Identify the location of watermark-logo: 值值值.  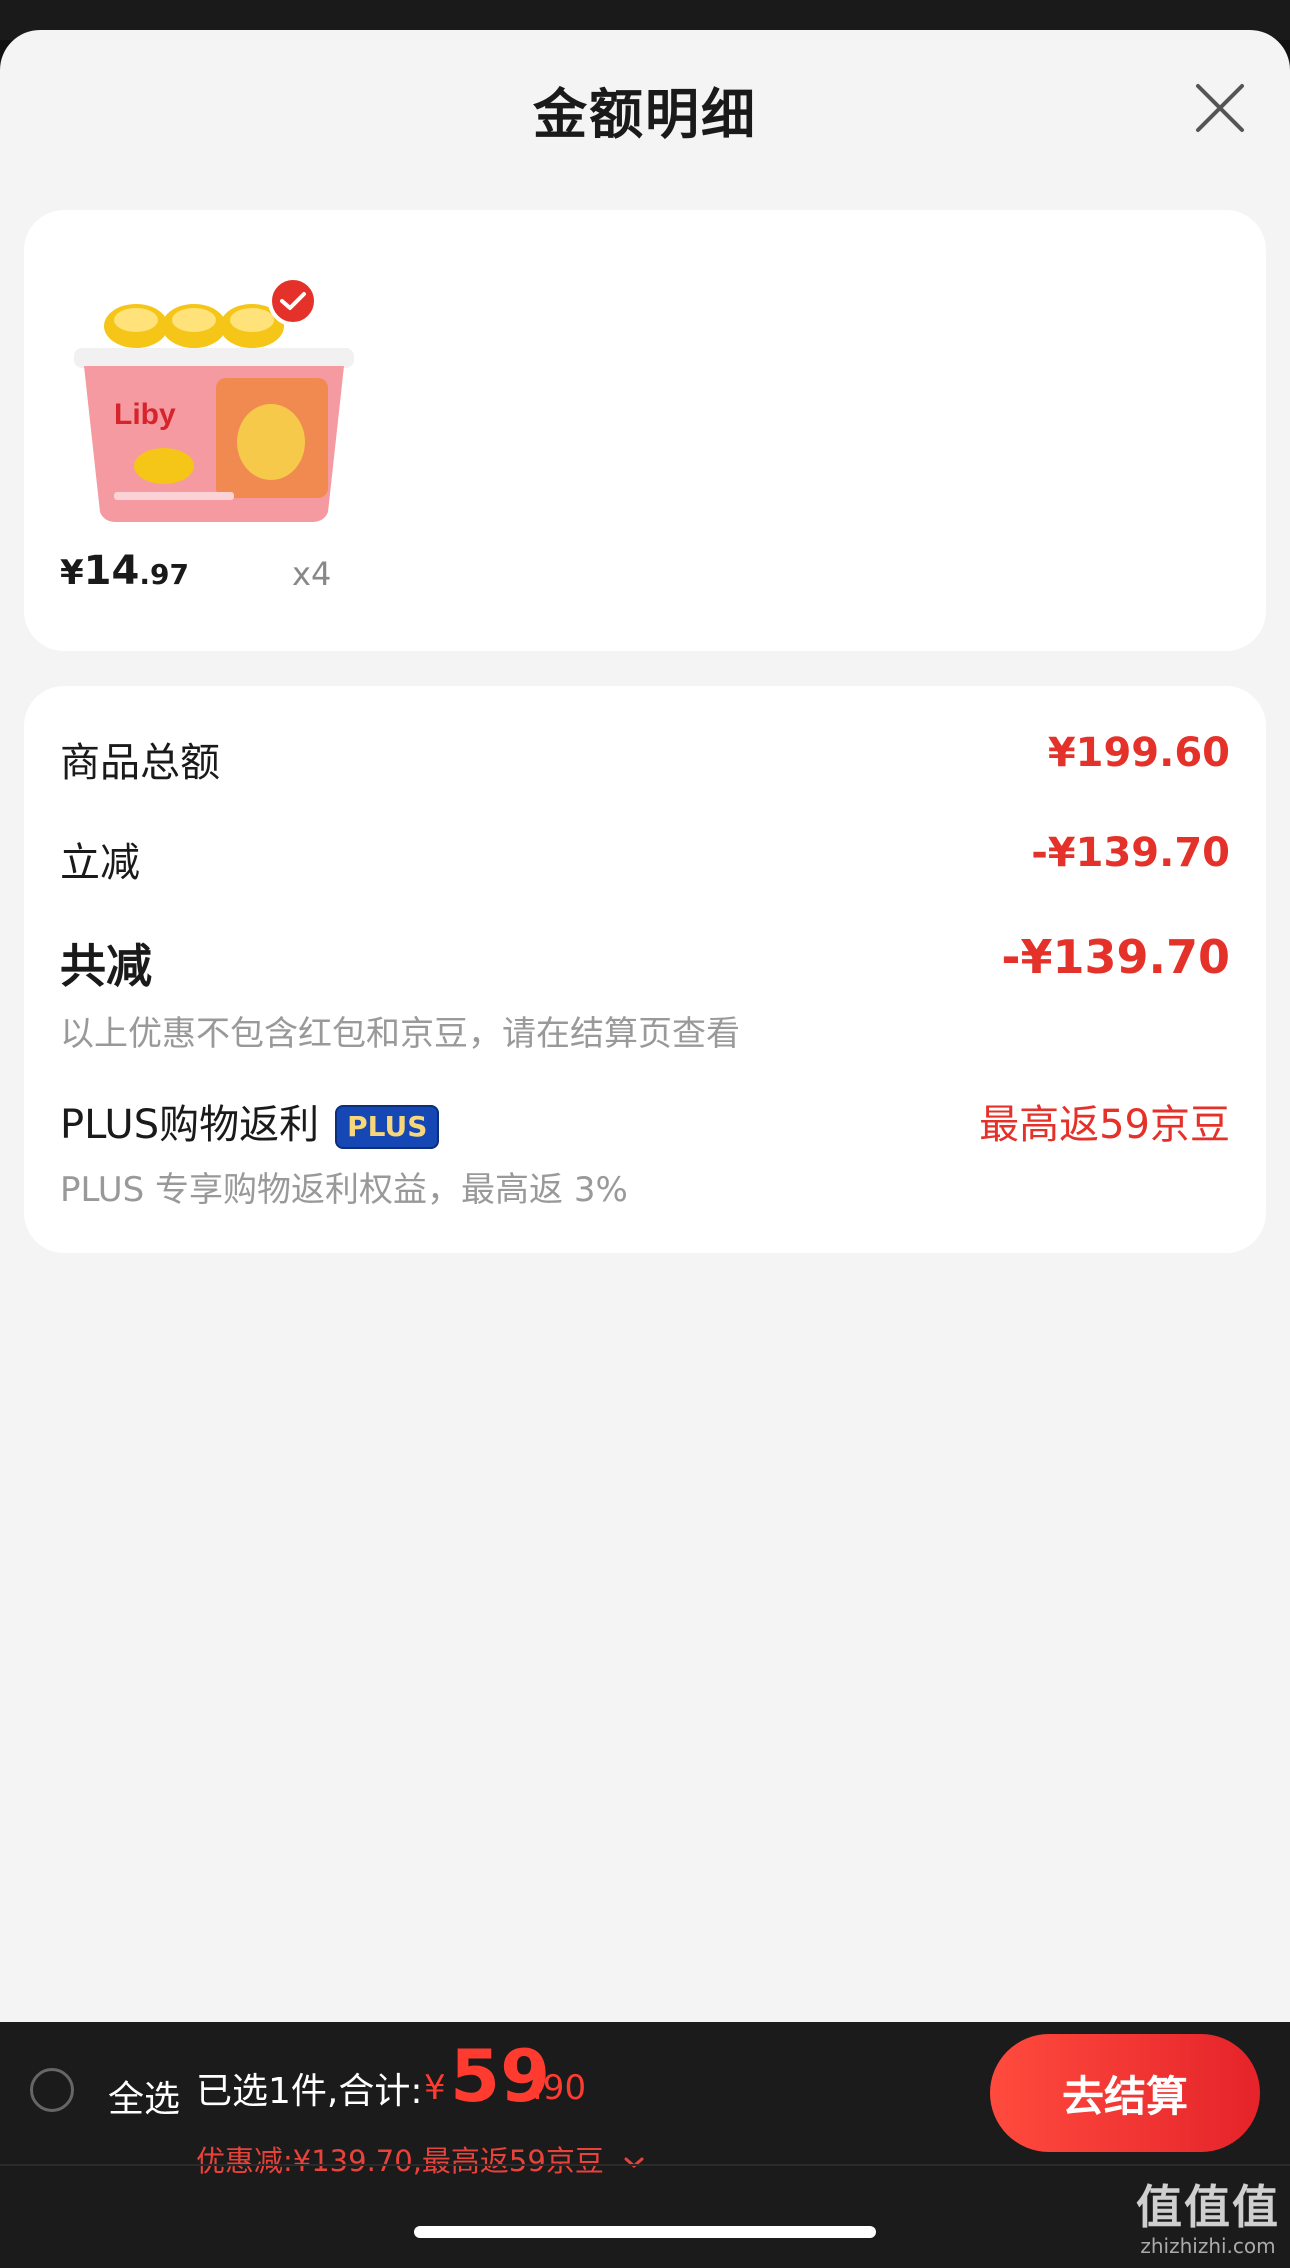
(1208, 2207).